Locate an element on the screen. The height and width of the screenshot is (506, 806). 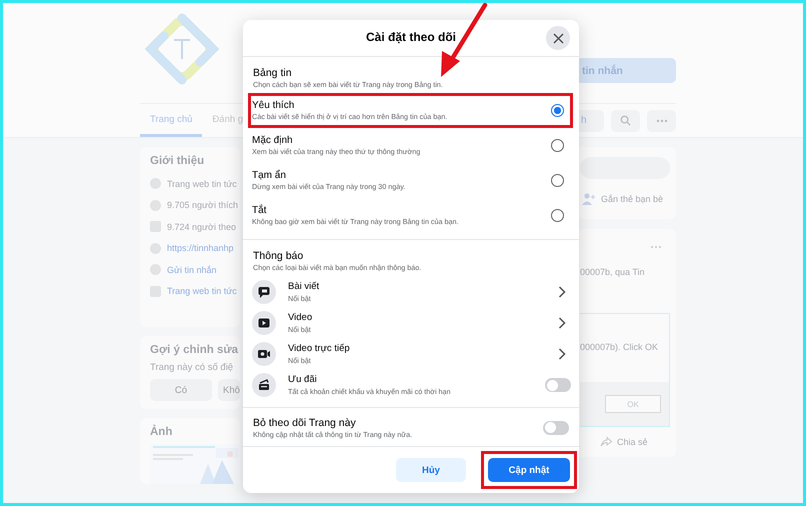
intro-text: https://tinnhanhp is located at coordinates (200, 248).